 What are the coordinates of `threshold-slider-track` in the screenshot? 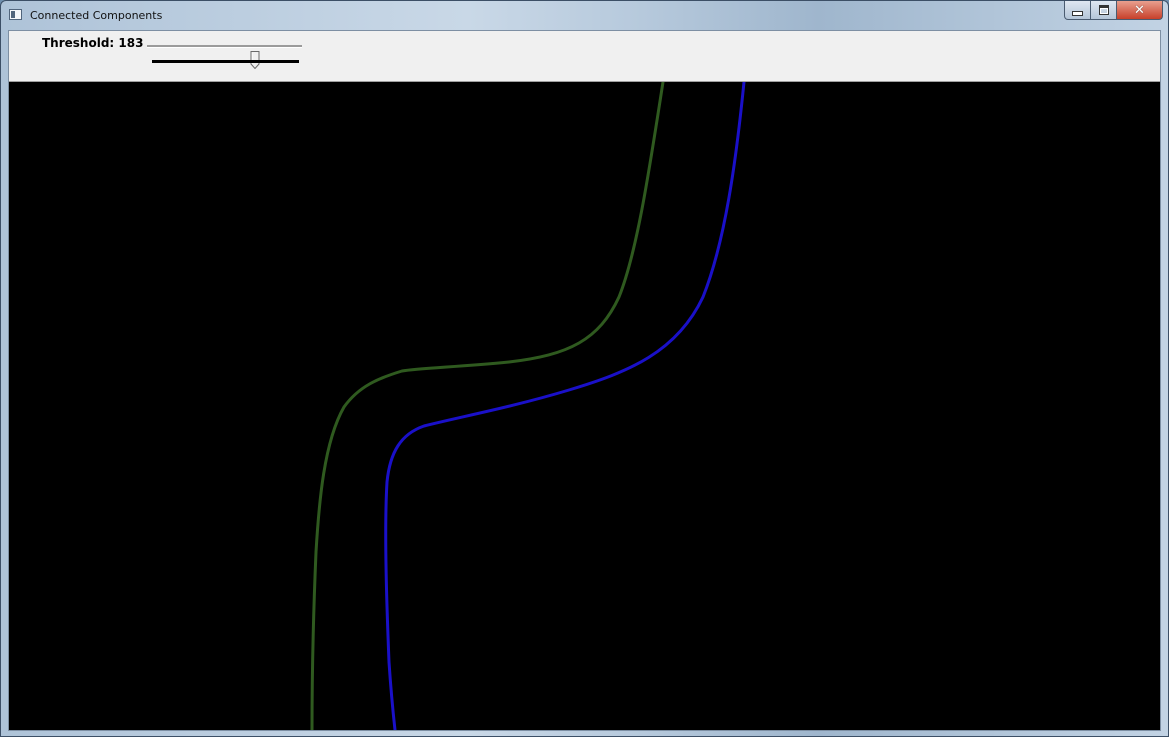 It's located at (224, 57).